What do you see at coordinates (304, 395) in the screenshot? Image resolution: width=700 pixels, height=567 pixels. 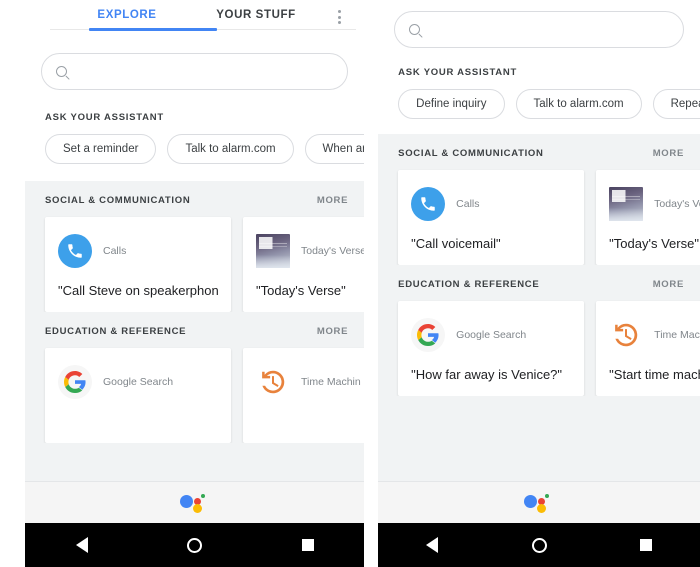 I see `suggestion-card: Time Machin` at bounding box center [304, 395].